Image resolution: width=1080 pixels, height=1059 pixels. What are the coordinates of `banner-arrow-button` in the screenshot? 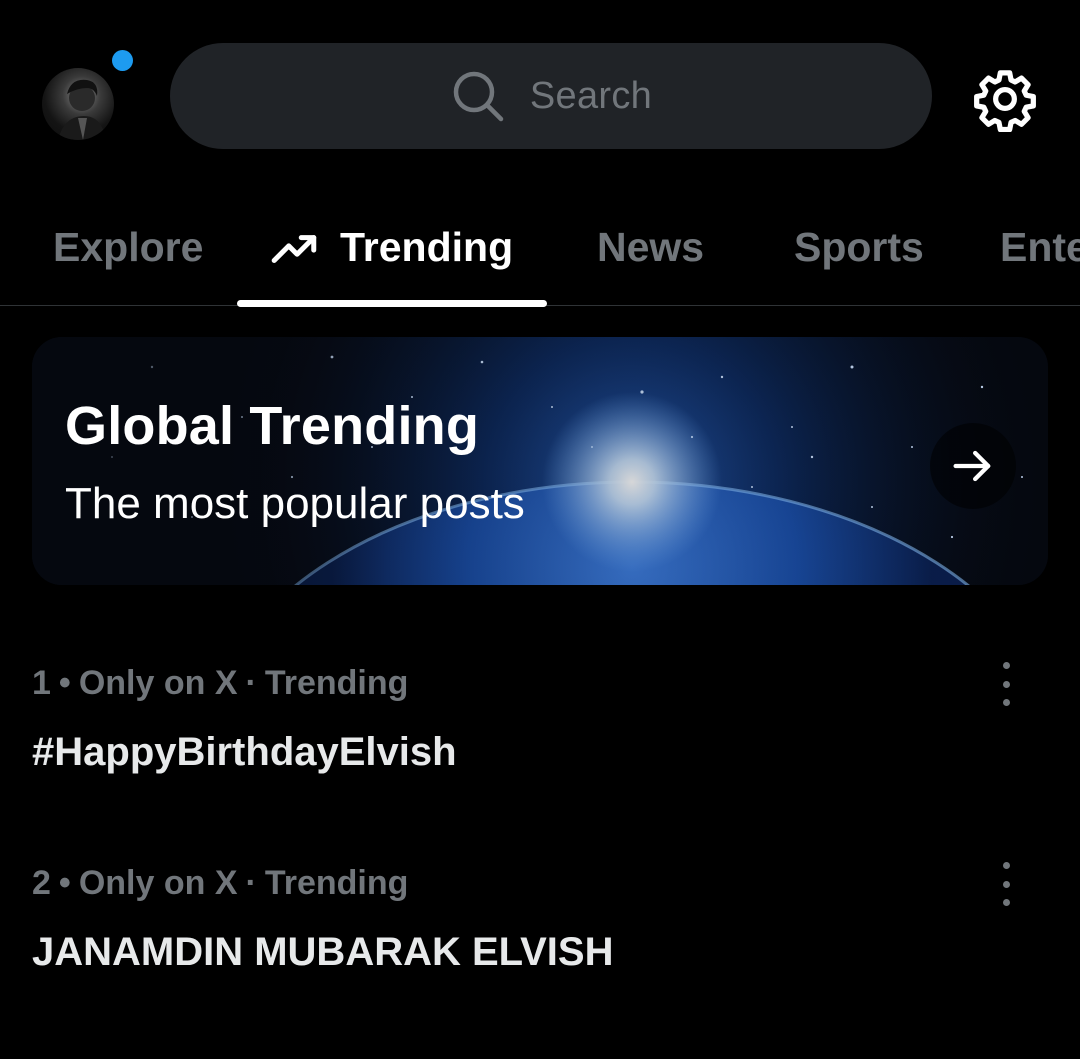 It's located at (973, 466).